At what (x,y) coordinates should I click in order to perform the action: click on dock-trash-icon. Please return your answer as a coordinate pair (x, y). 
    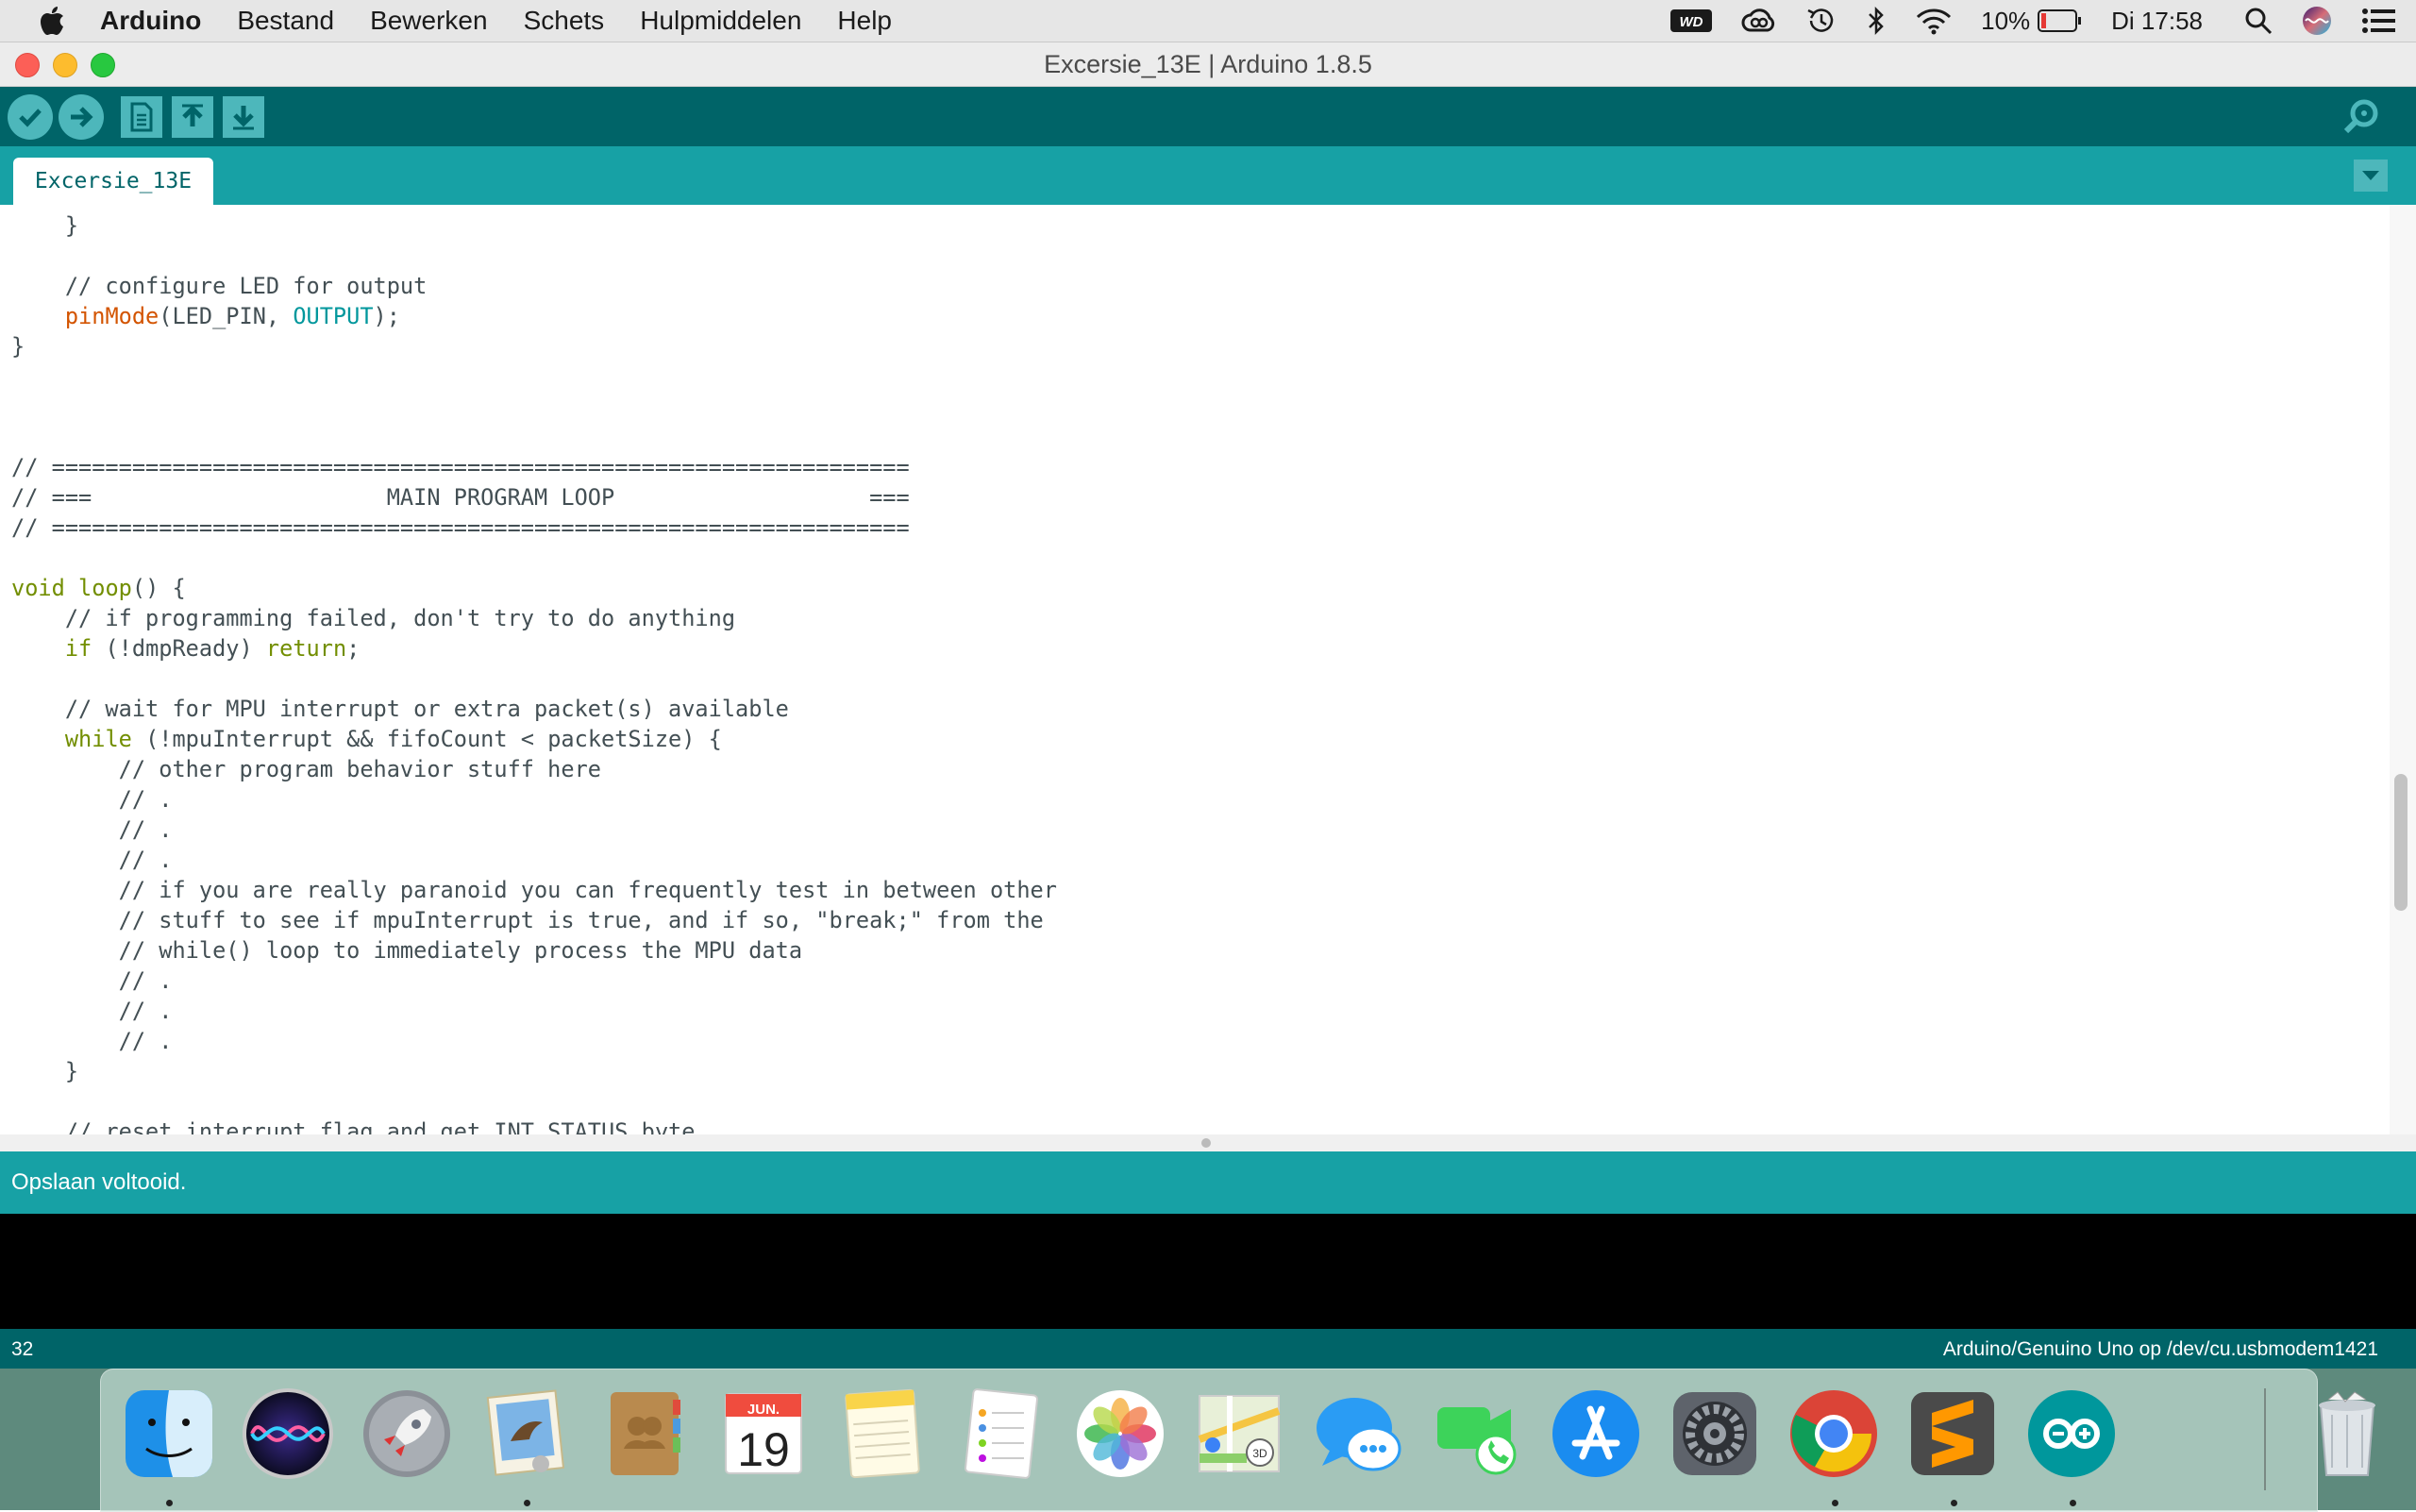
    Looking at the image, I should click on (2347, 1434).